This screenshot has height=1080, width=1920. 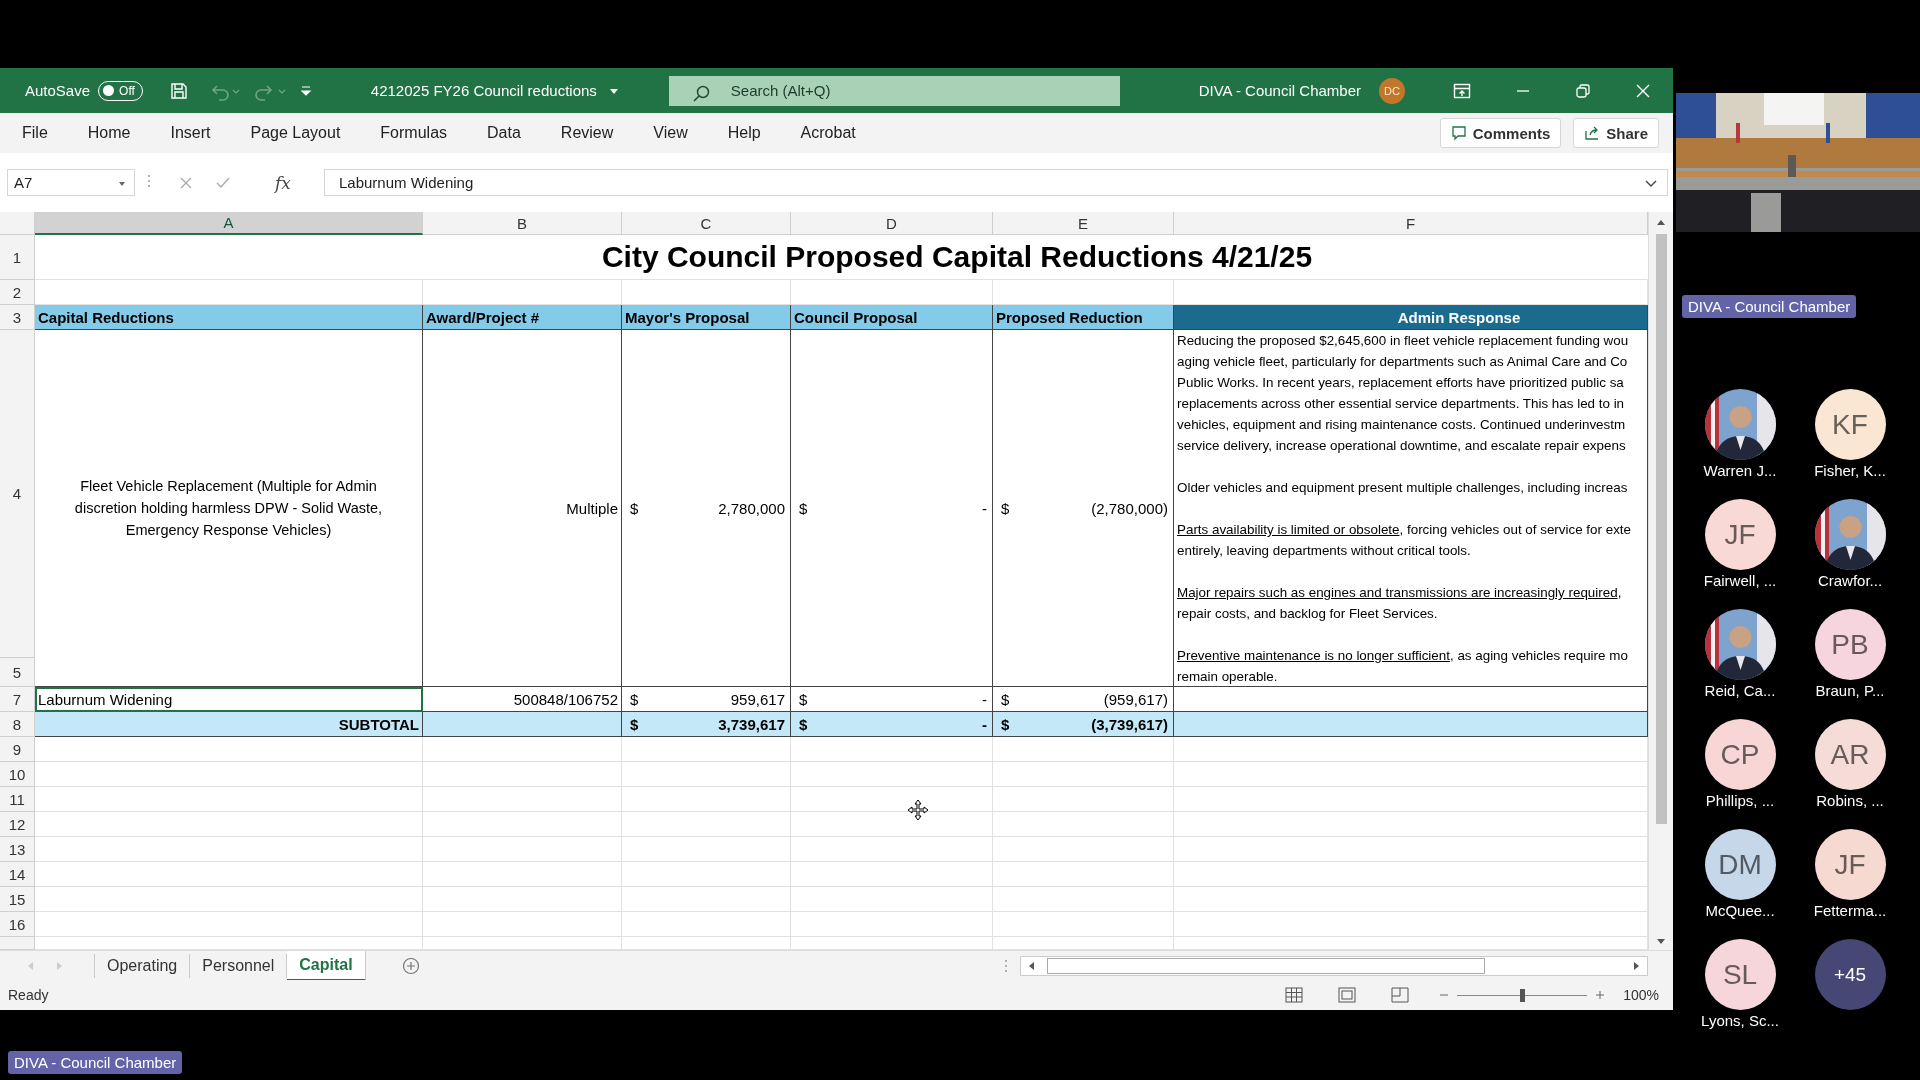 What do you see at coordinates (1129, 724) in the screenshot?
I see `cell-value: (3,739,617)` at bounding box center [1129, 724].